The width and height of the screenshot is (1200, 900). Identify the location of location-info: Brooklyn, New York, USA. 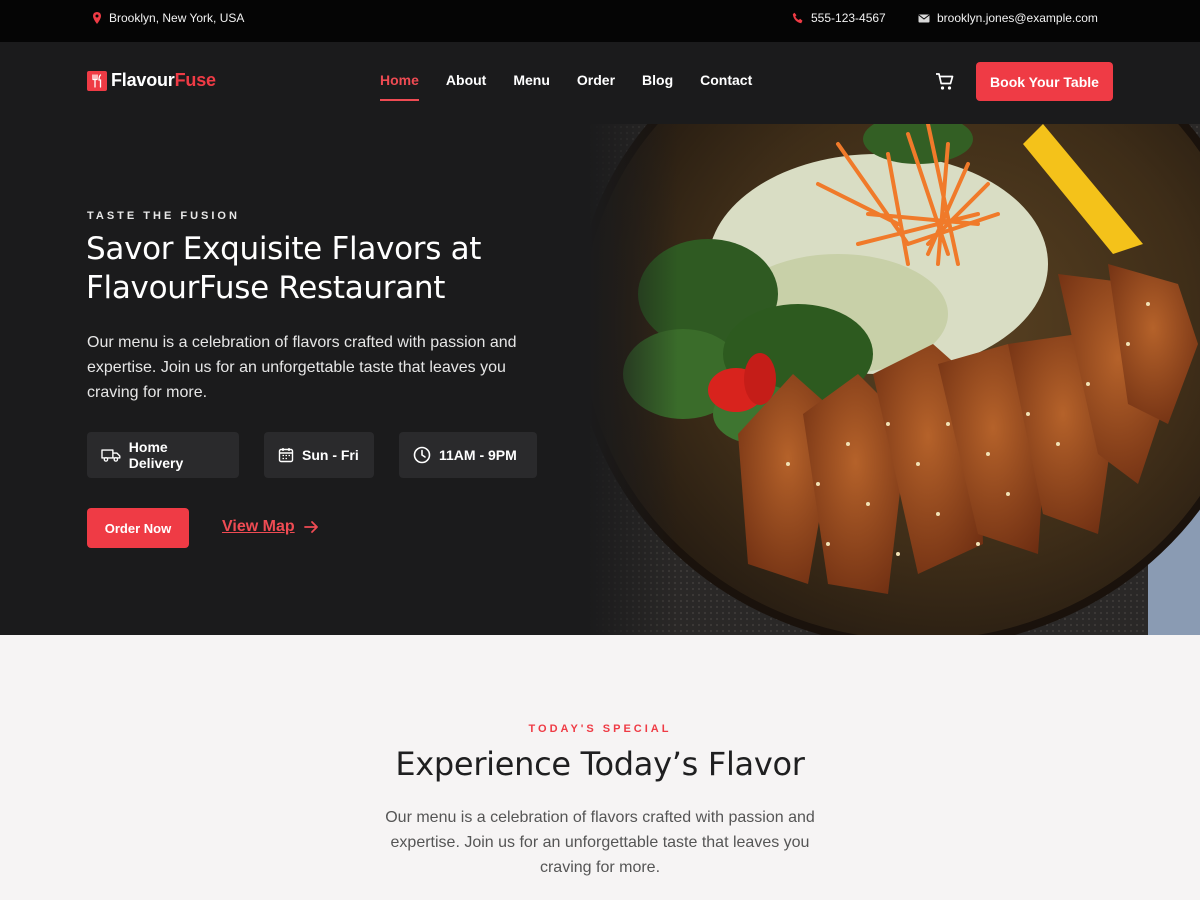
(168, 18).